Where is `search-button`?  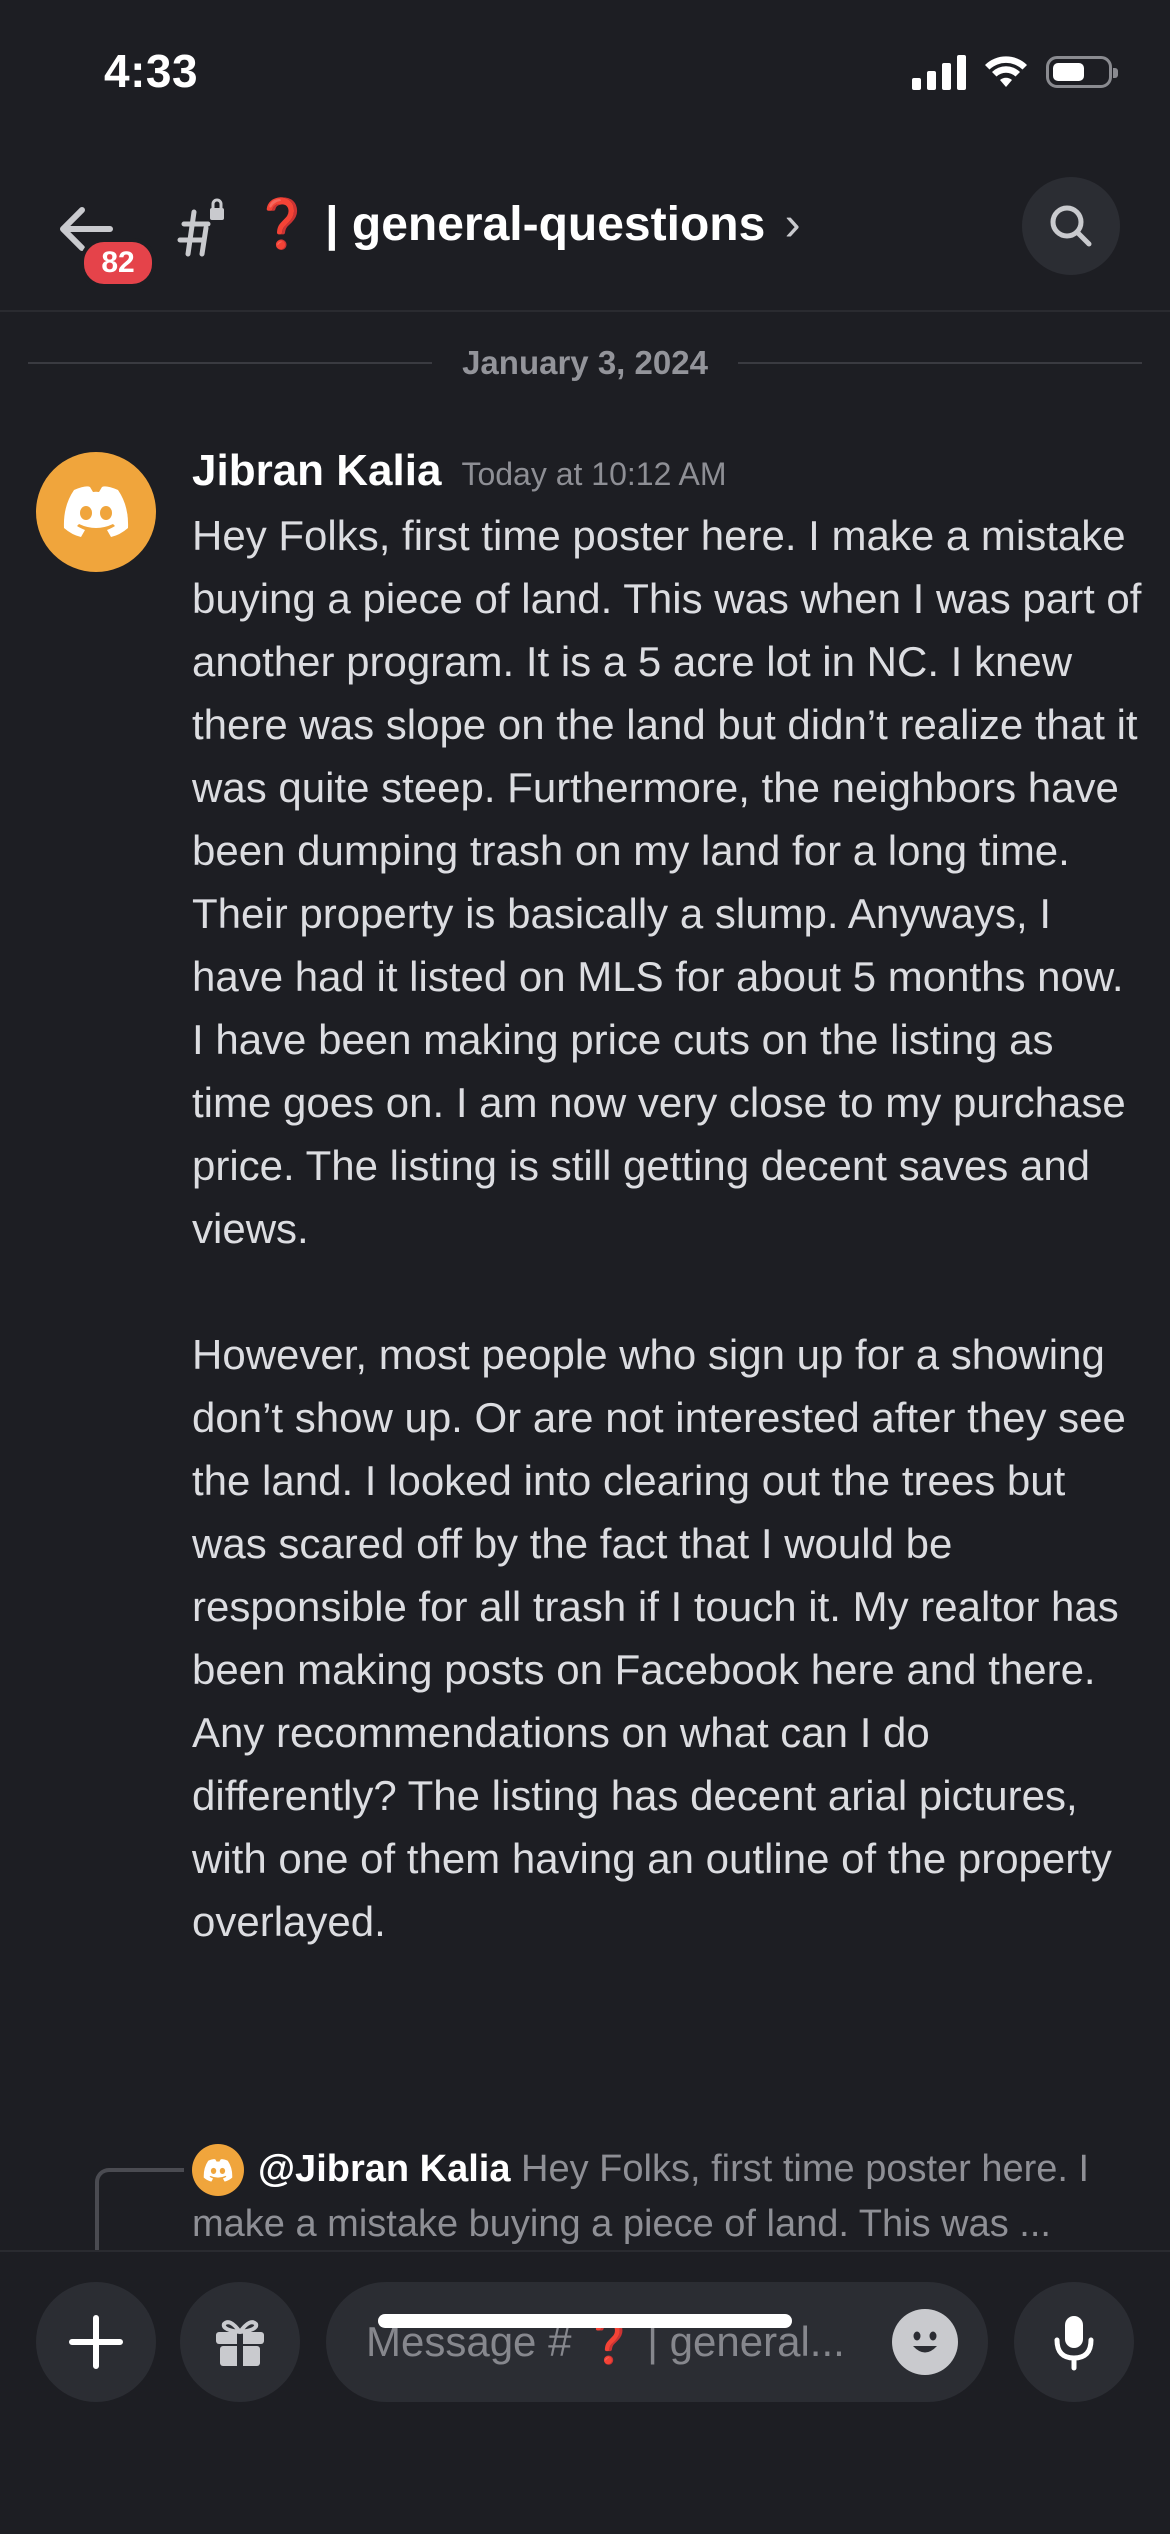
search-button is located at coordinates (1071, 226).